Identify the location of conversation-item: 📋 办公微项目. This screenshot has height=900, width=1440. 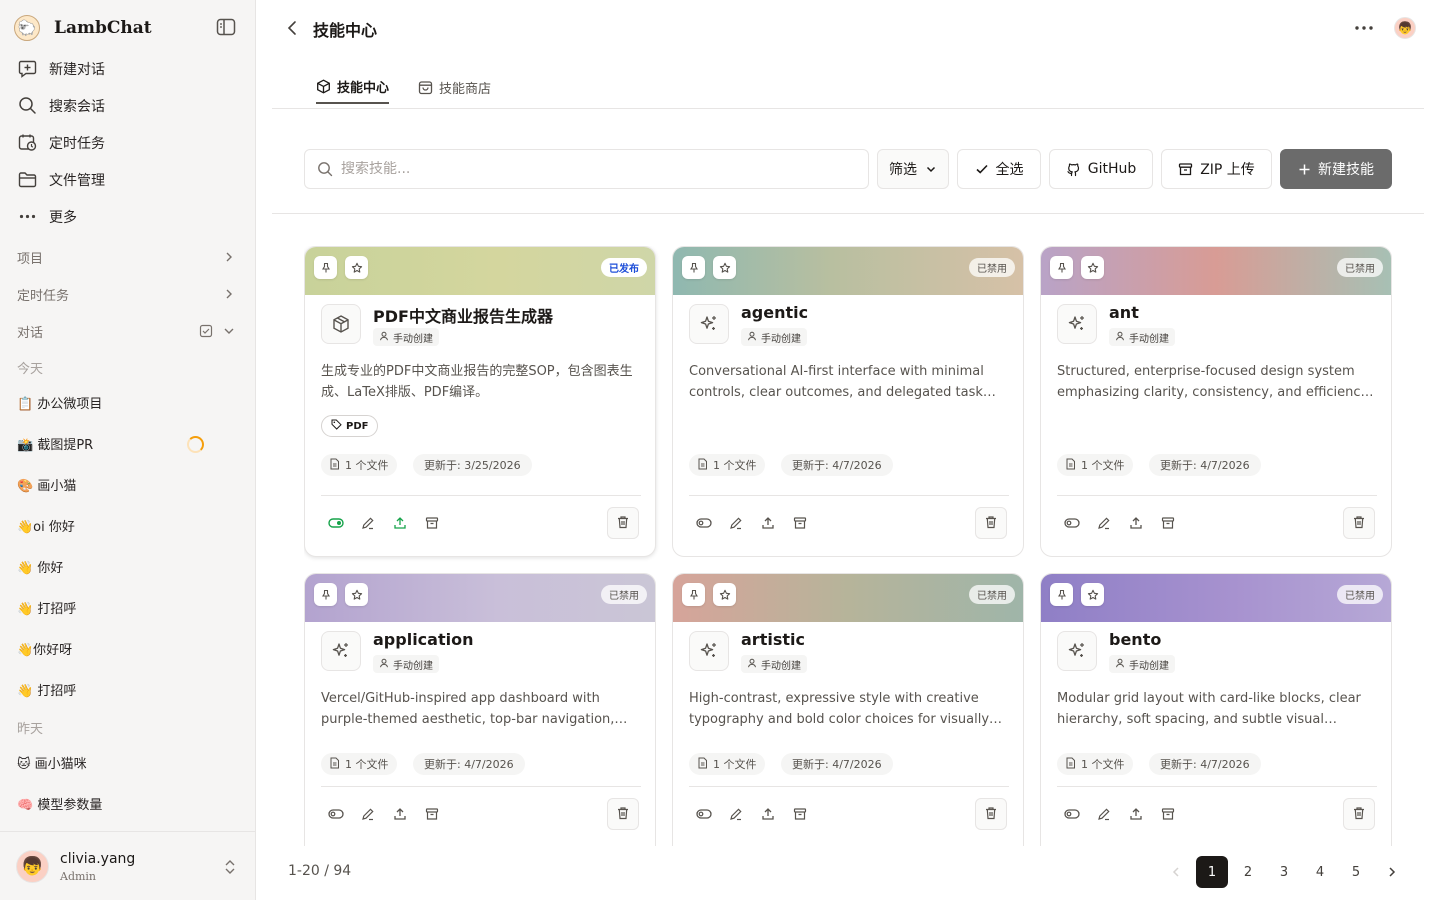
(128, 402).